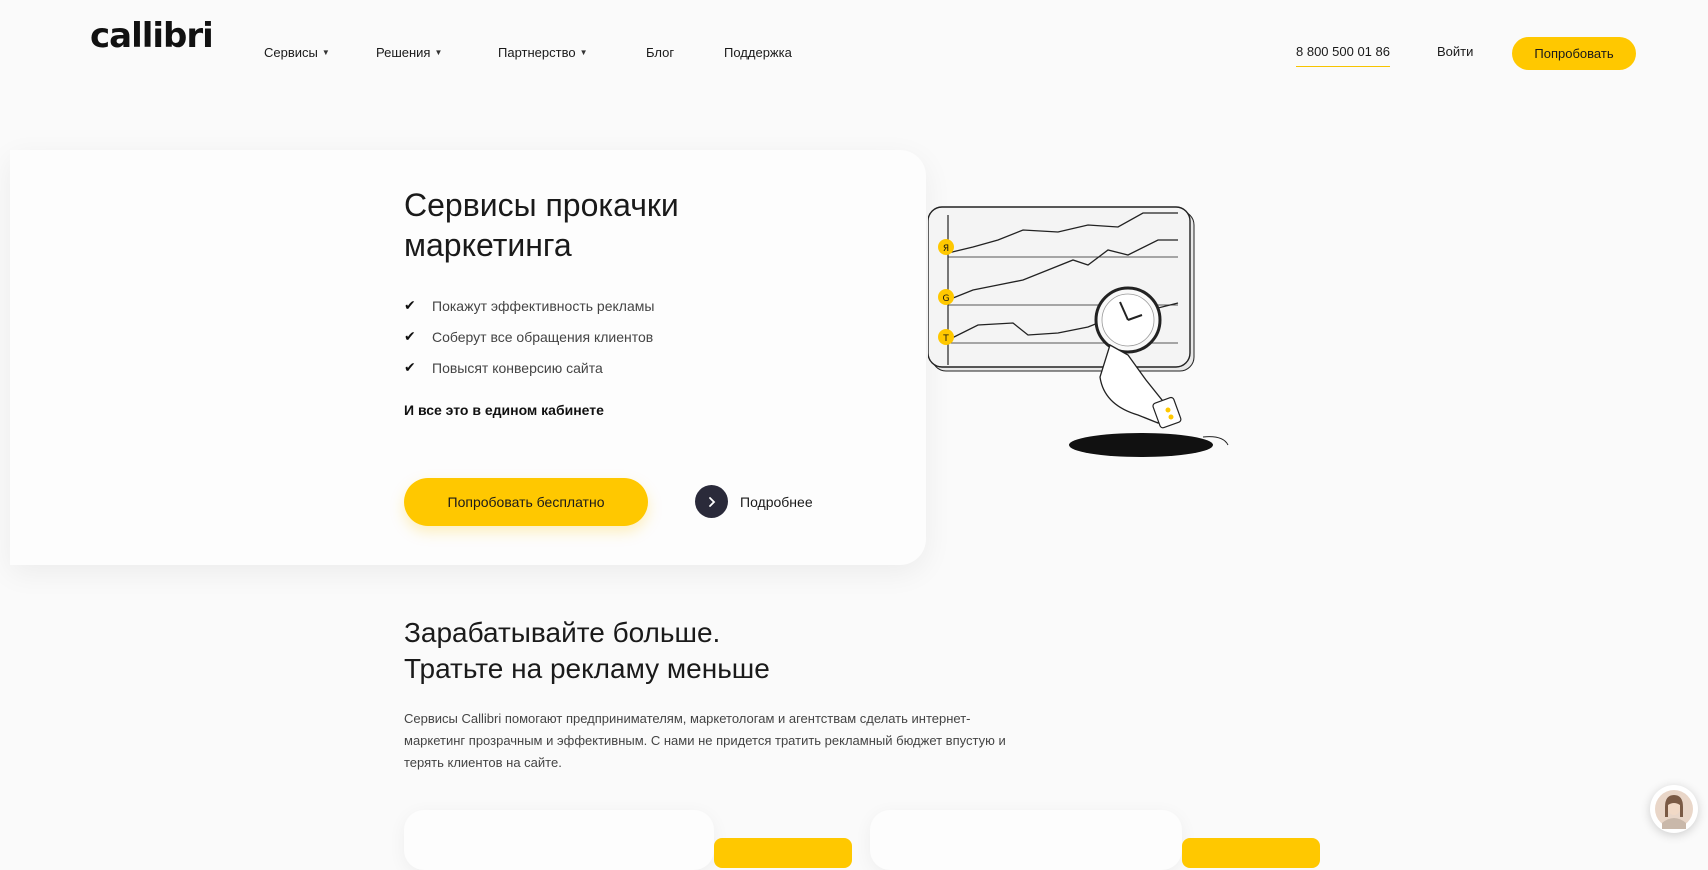  I want to click on more-link: Подробнее, so click(754, 501).